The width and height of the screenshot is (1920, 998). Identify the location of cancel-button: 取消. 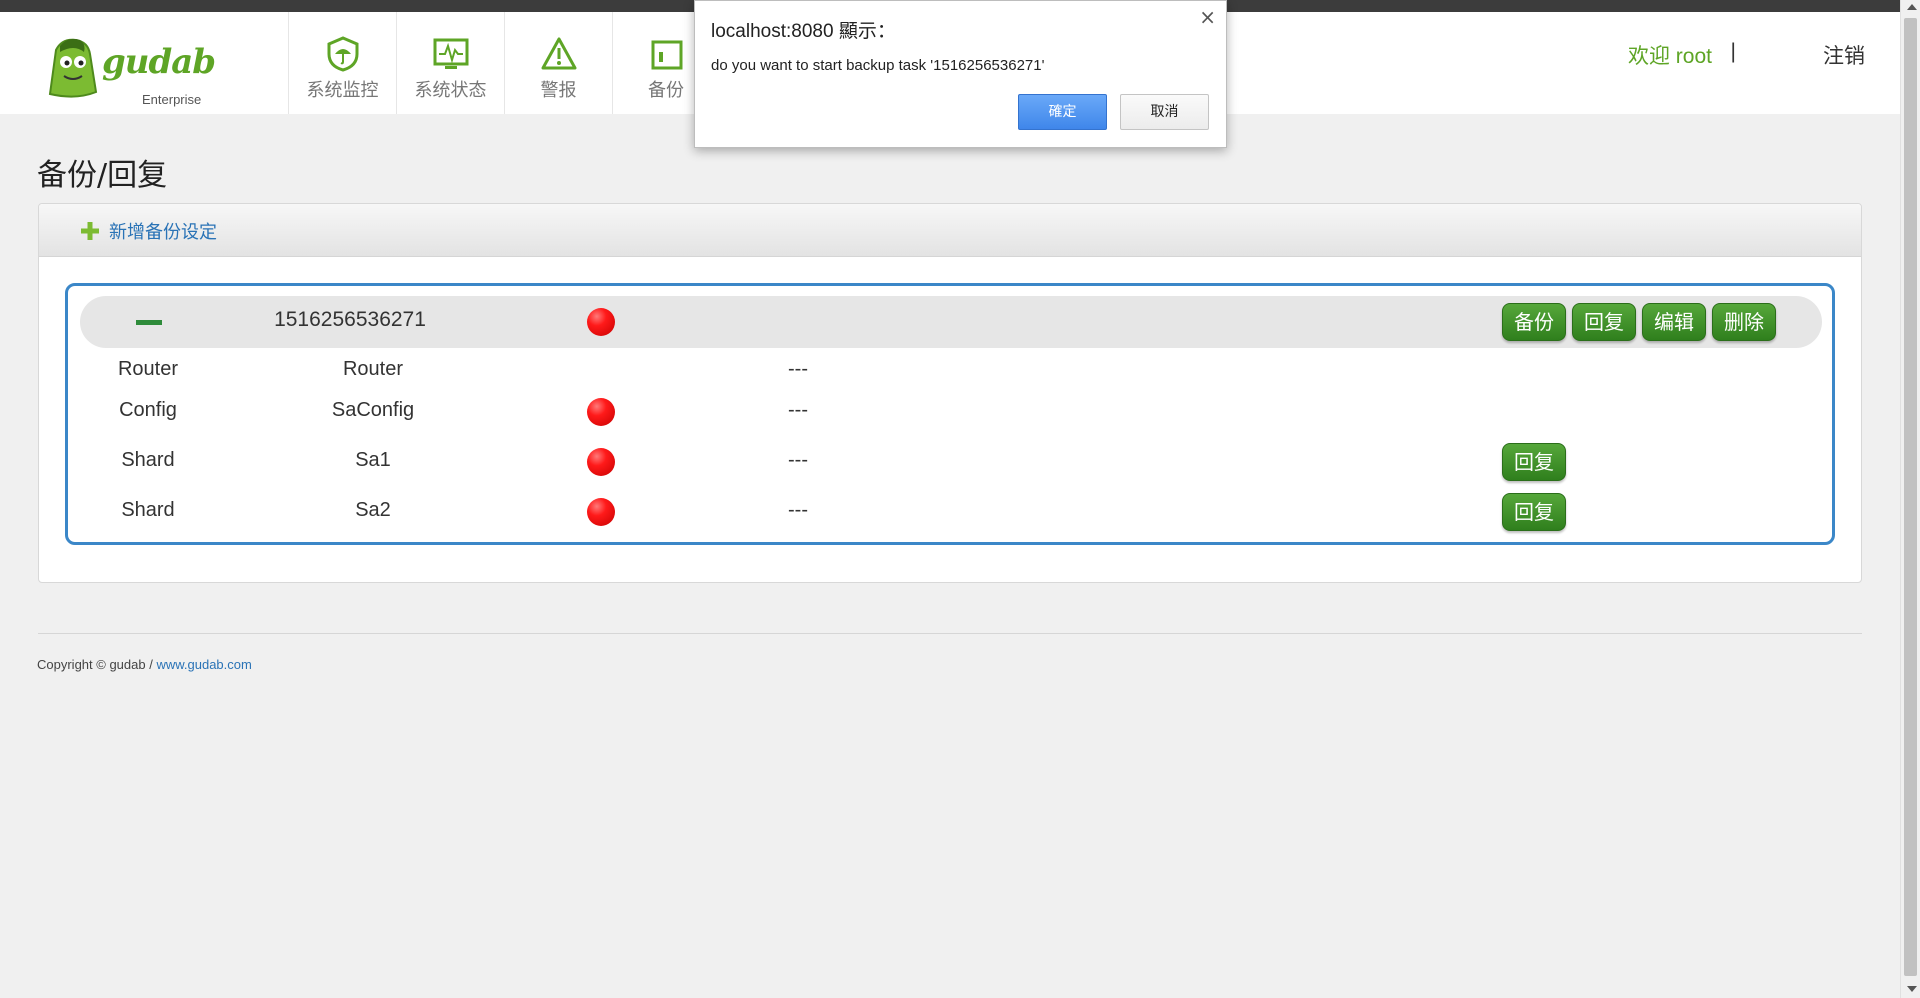
(1164, 112).